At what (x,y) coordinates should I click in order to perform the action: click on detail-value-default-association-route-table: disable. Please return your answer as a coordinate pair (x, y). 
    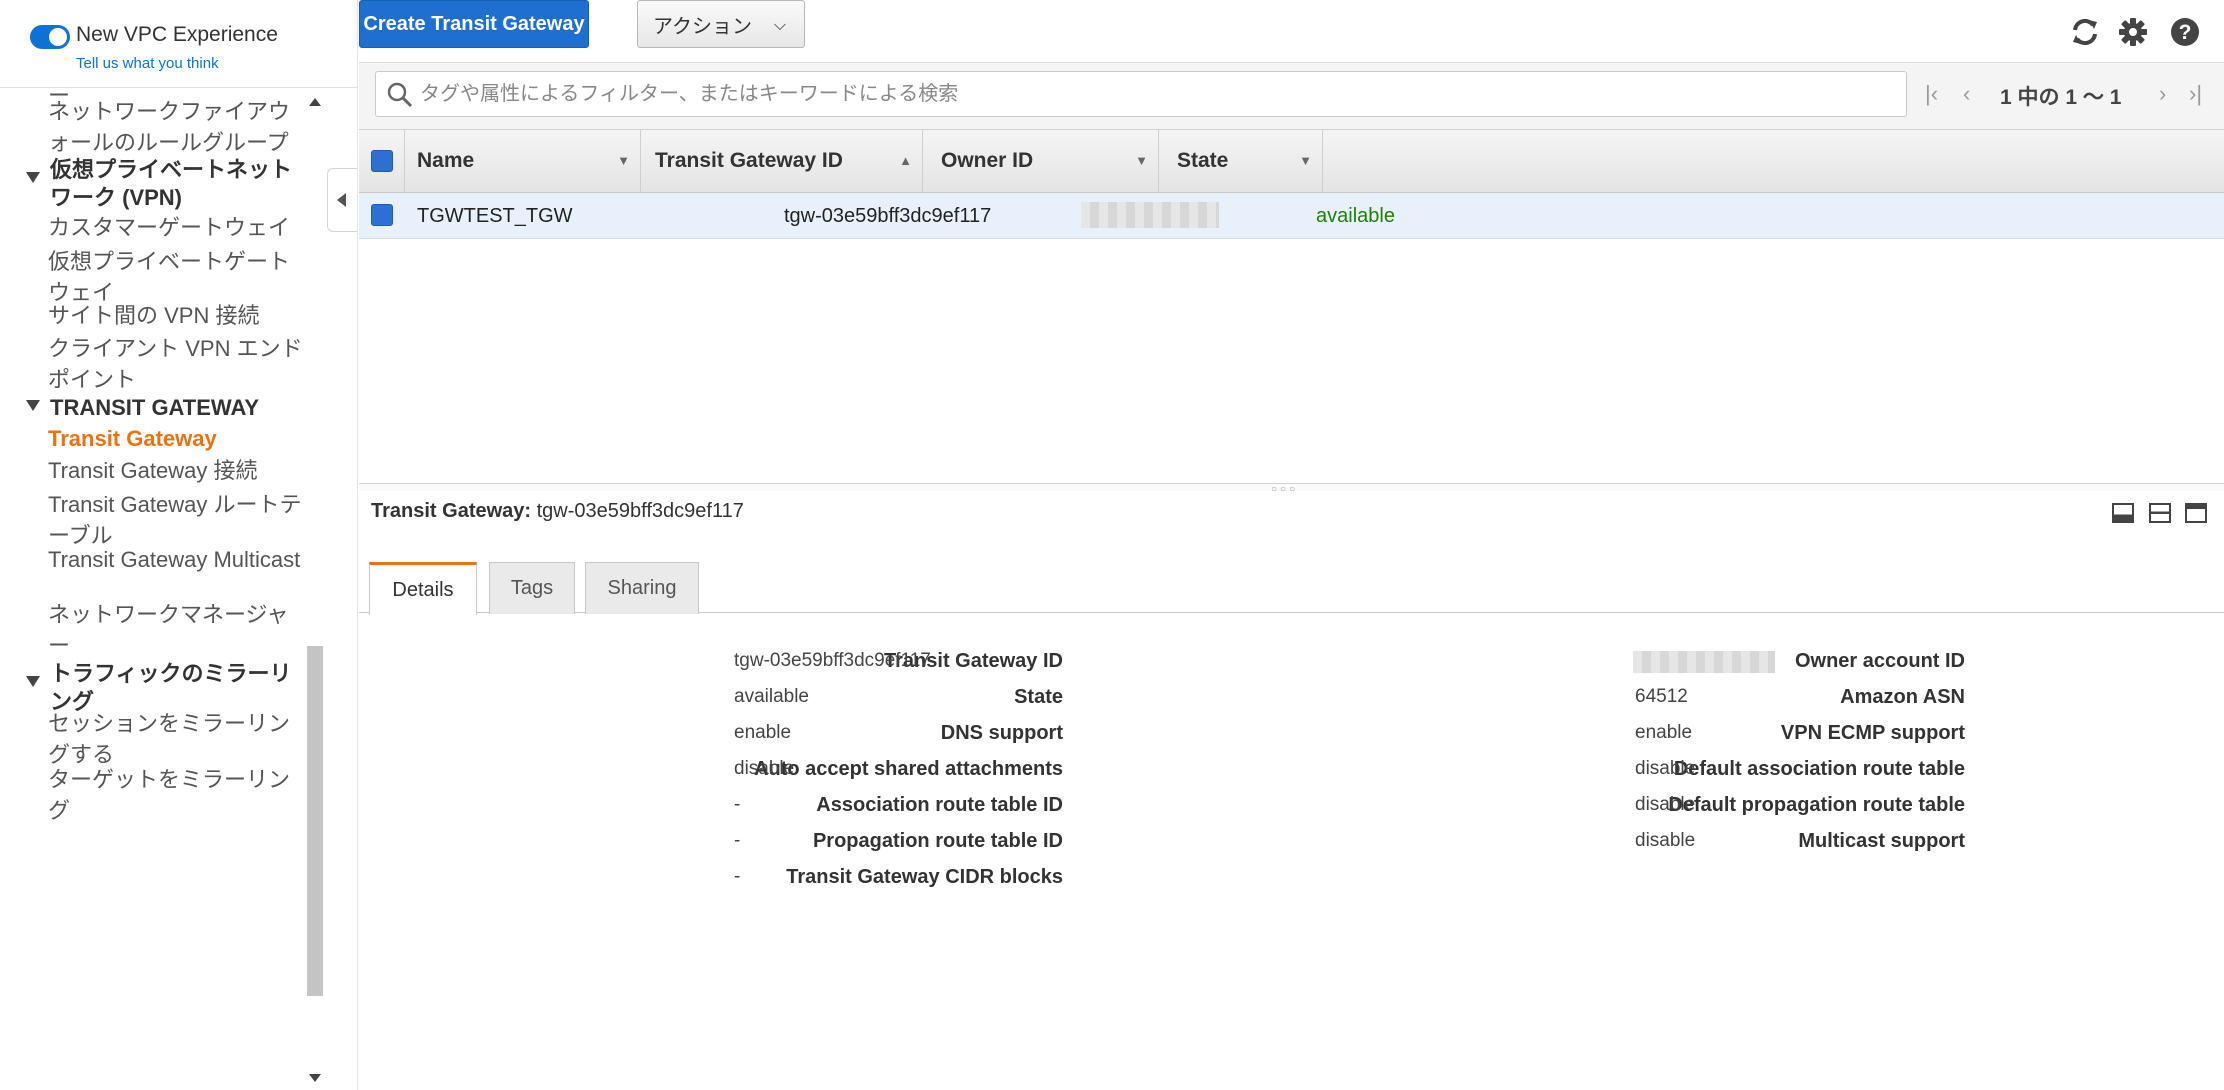
    Looking at the image, I should click on (1665, 768).